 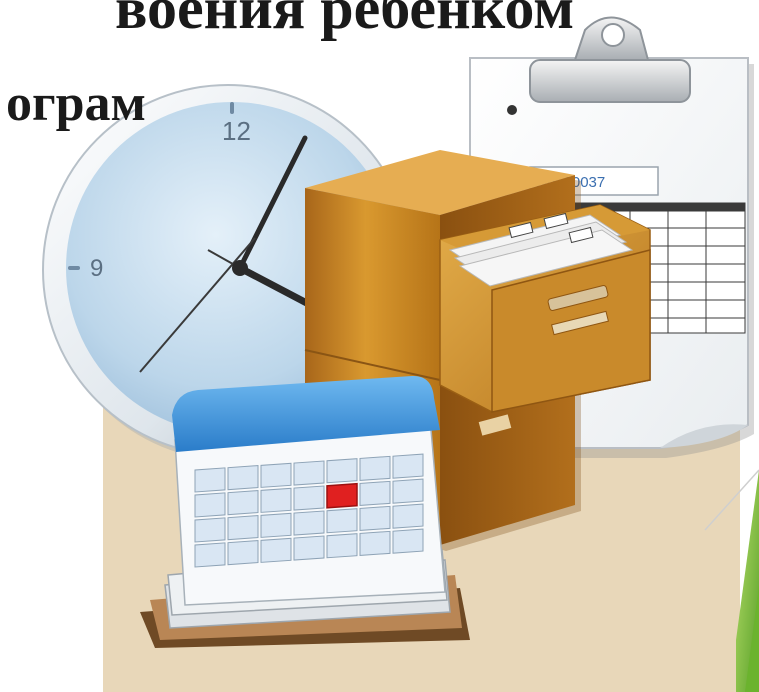 I want to click on clock-numeral-12: 12, so click(x=236, y=131).